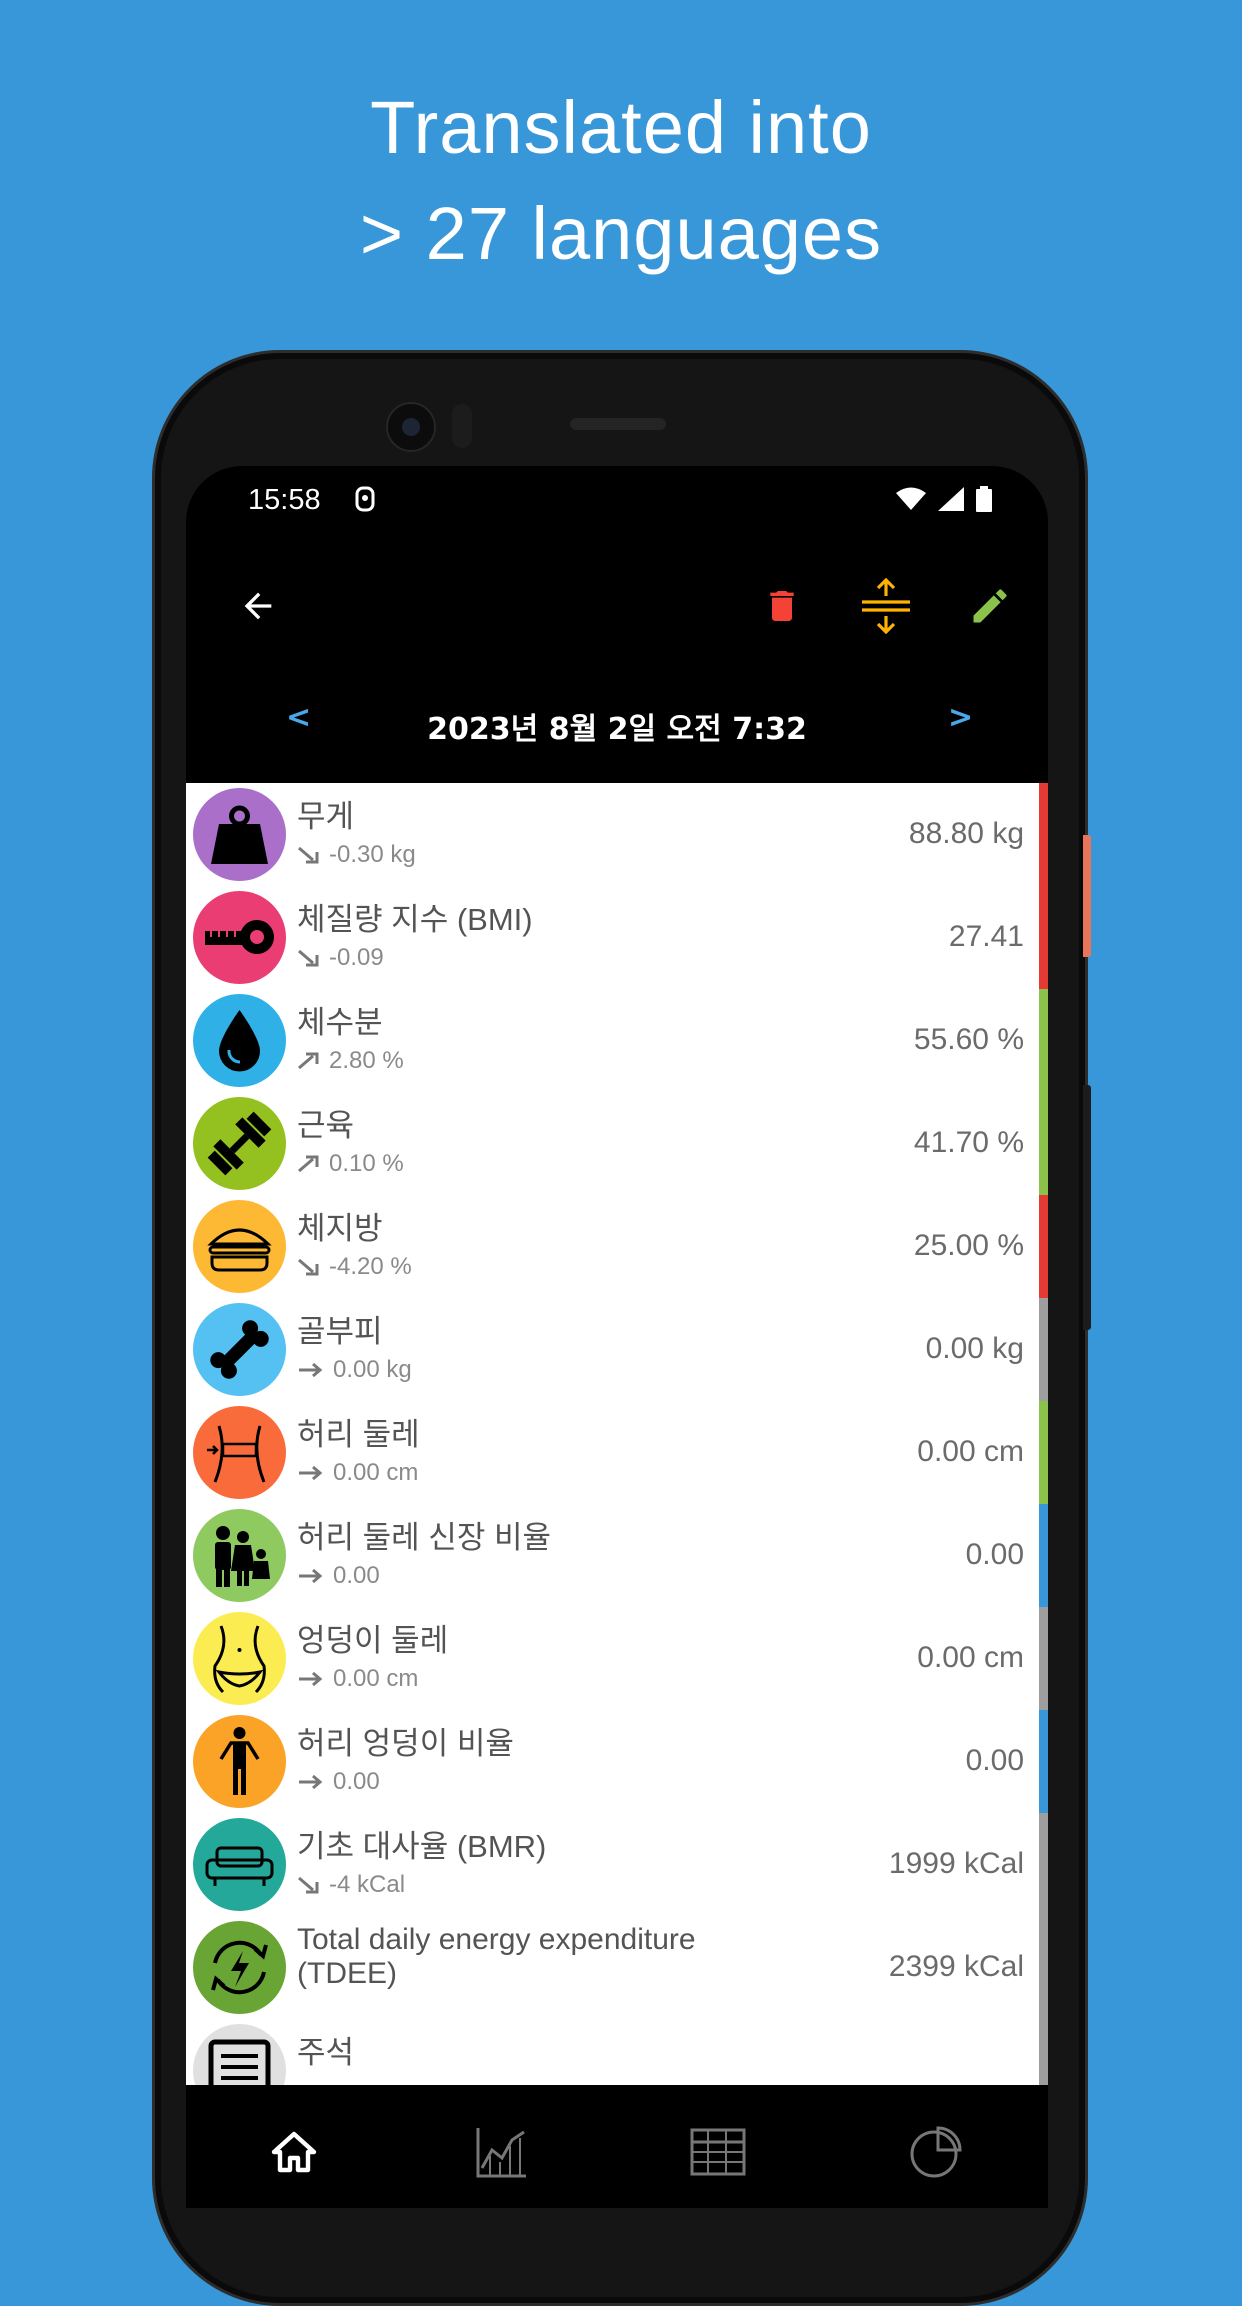 Image resolution: width=1242 pixels, height=2306 pixels. I want to click on measurement-label: 기초 대사율 (BMR), so click(422, 1846).